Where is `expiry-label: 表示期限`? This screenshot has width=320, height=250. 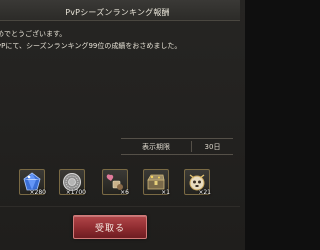
expiry-label: 表示期限 is located at coordinates (156, 146).